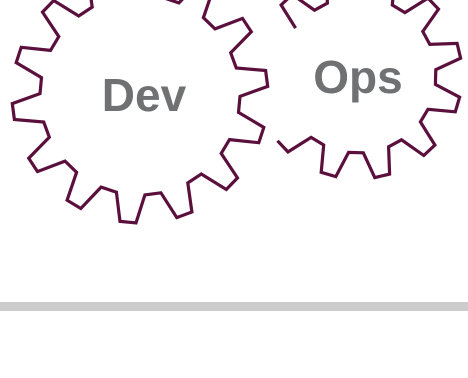  What do you see at coordinates (234, 306) in the screenshot?
I see `section-divider` at bounding box center [234, 306].